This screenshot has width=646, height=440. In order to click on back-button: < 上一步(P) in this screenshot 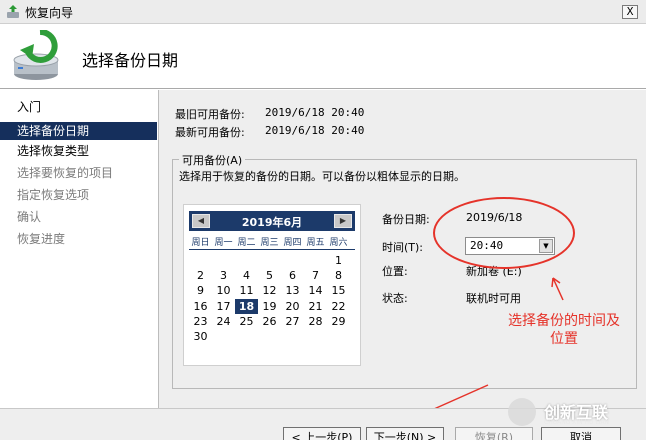, I will do `click(322, 433)`.